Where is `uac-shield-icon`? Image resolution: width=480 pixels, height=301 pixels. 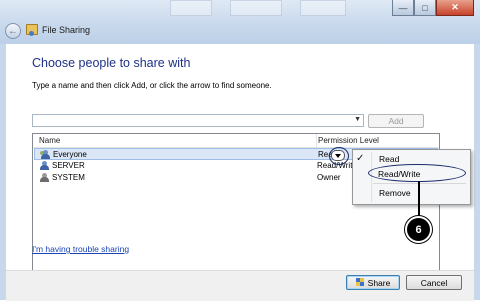
uac-shield-icon is located at coordinates (360, 282).